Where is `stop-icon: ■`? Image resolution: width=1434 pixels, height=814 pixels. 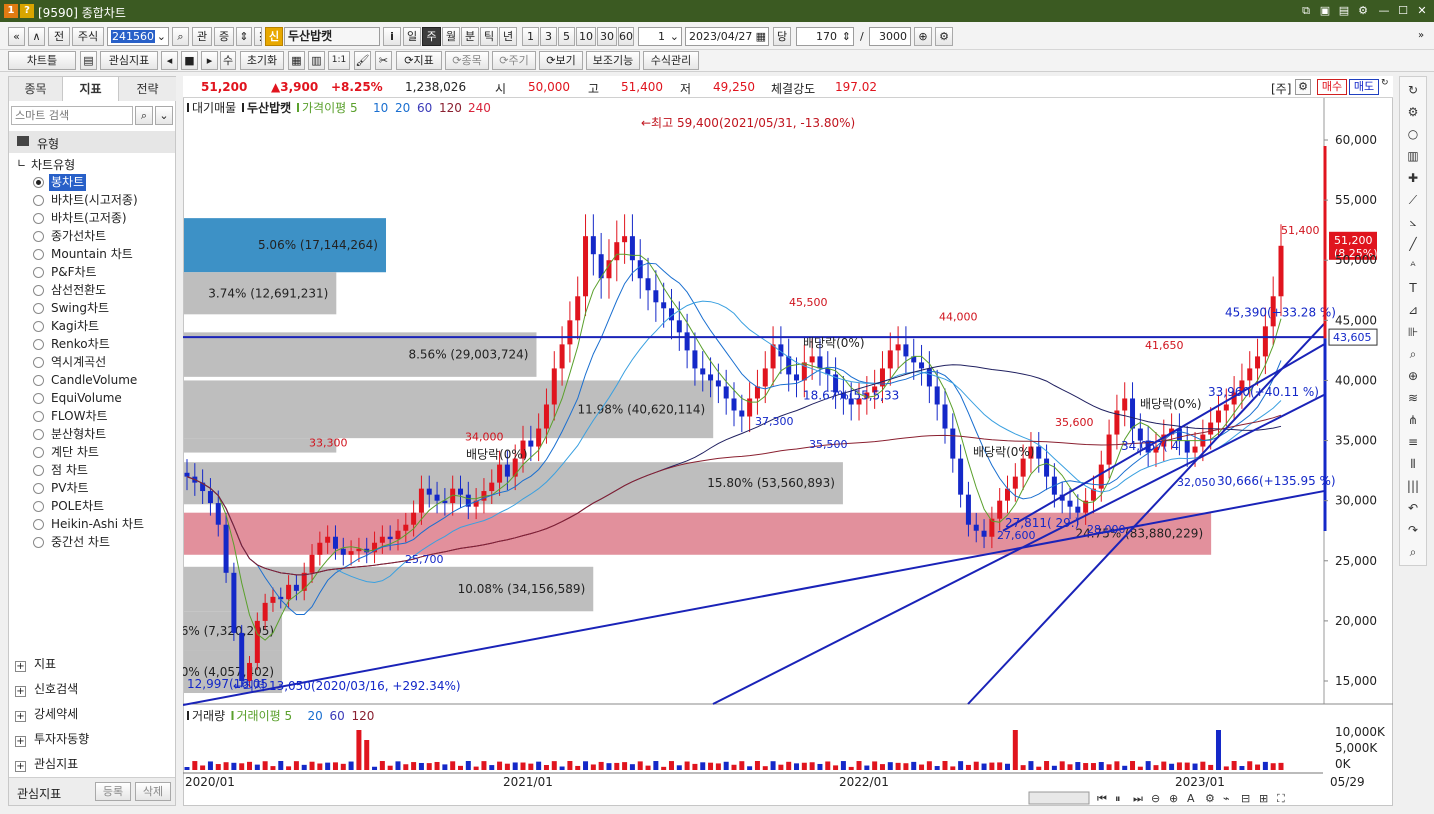
stop-icon: ■ is located at coordinates (189, 60).